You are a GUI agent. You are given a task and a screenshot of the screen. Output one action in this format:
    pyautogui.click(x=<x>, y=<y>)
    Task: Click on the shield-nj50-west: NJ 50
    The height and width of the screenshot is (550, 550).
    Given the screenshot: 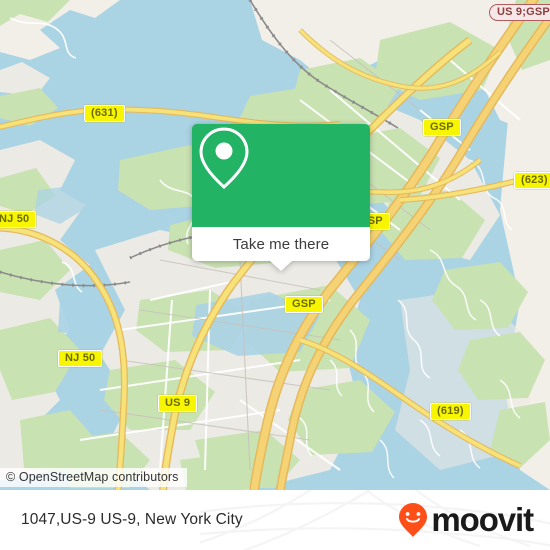 What is the action you would take?
    pyautogui.click(x=18, y=219)
    